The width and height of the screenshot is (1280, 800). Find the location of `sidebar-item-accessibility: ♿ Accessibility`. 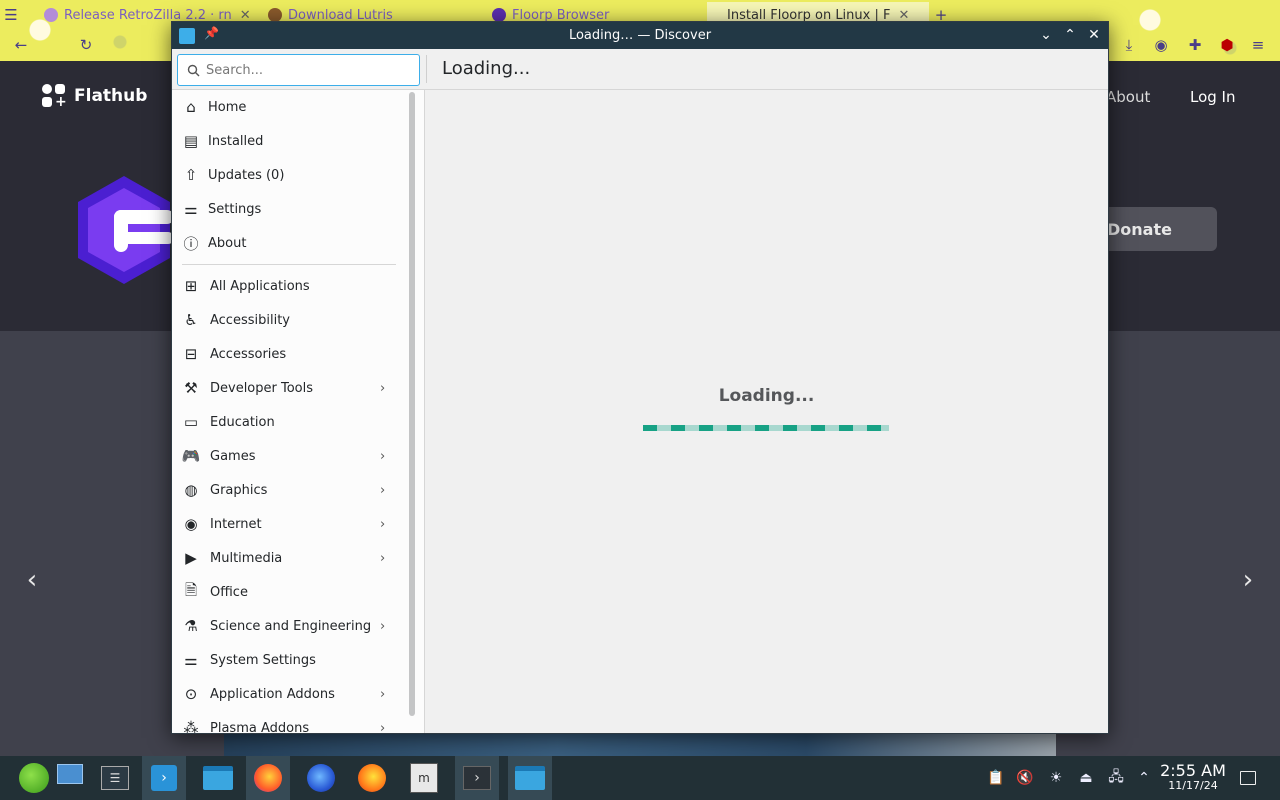

sidebar-item-accessibility: ♿ Accessibility is located at coordinates (288, 320).